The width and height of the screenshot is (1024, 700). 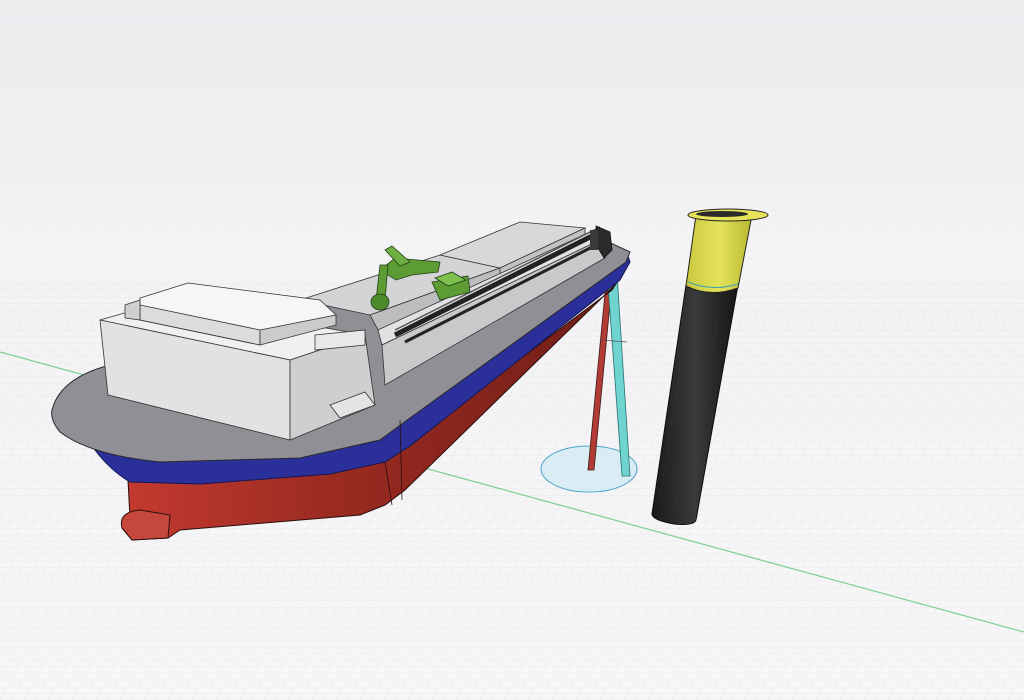 I want to click on bulbous-bow, so click(x=145, y=525).